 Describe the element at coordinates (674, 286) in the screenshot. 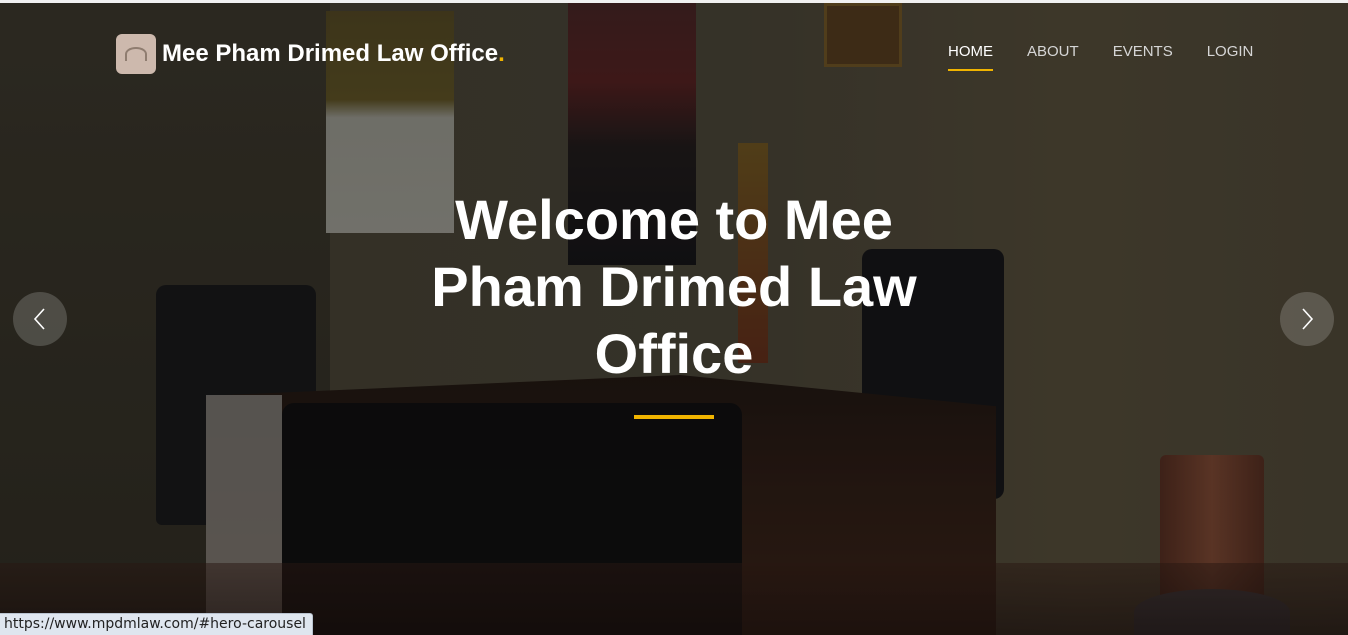

I see `hero-title: Welcome to Mee Pham Drimed Law Office` at that location.